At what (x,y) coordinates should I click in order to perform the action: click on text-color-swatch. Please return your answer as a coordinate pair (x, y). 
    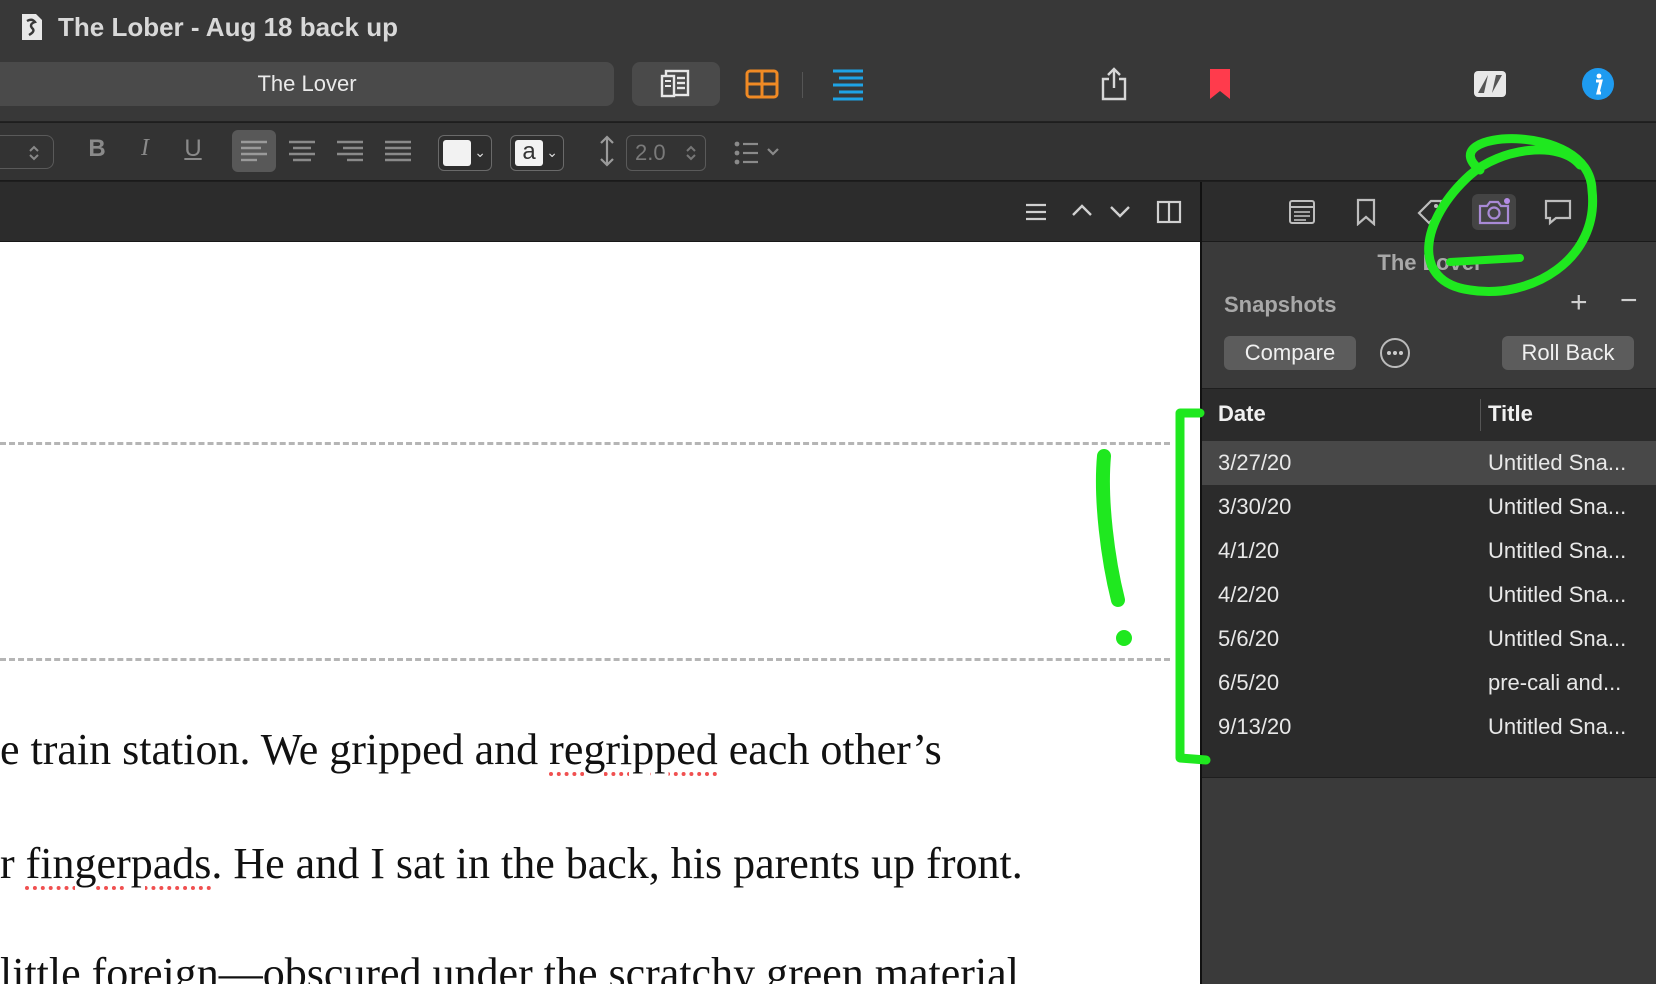
    Looking at the image, I should click on (457, 153).